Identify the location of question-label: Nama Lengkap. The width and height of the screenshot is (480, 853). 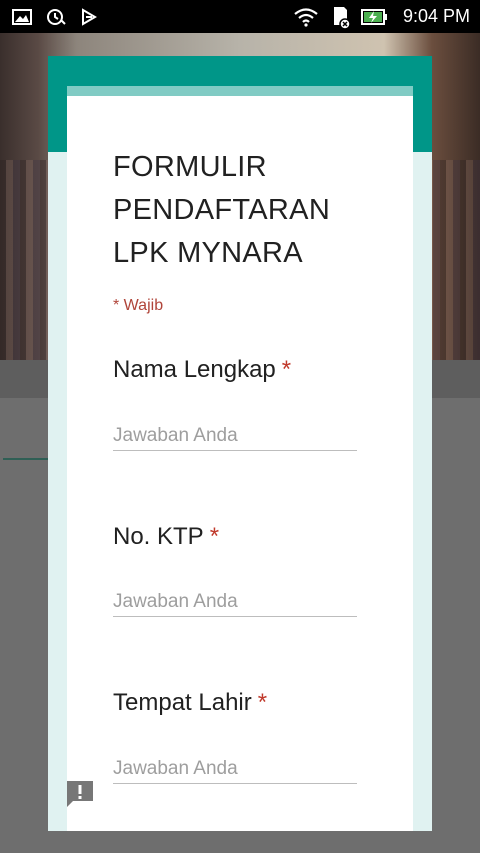
(194, 369).